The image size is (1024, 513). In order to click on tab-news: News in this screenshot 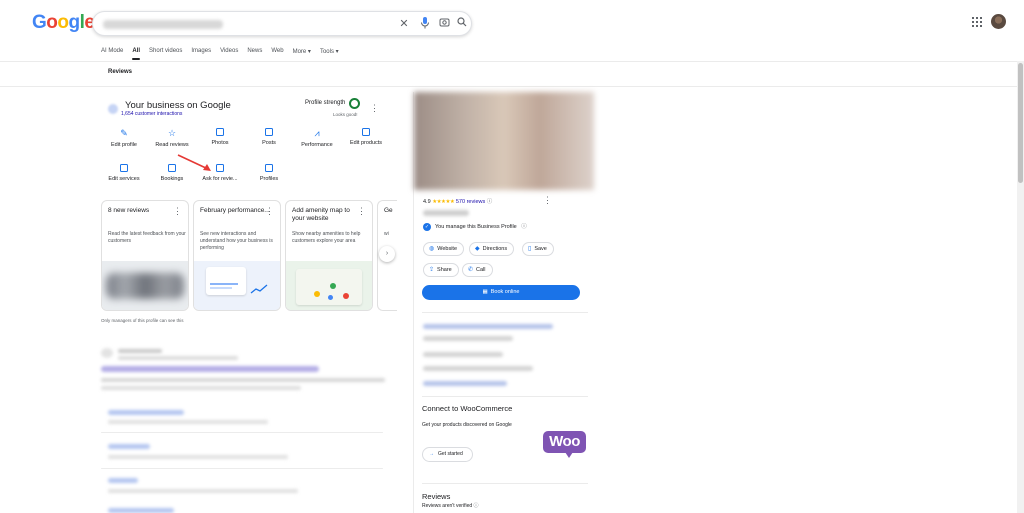, I will do `click(254, 51)`.